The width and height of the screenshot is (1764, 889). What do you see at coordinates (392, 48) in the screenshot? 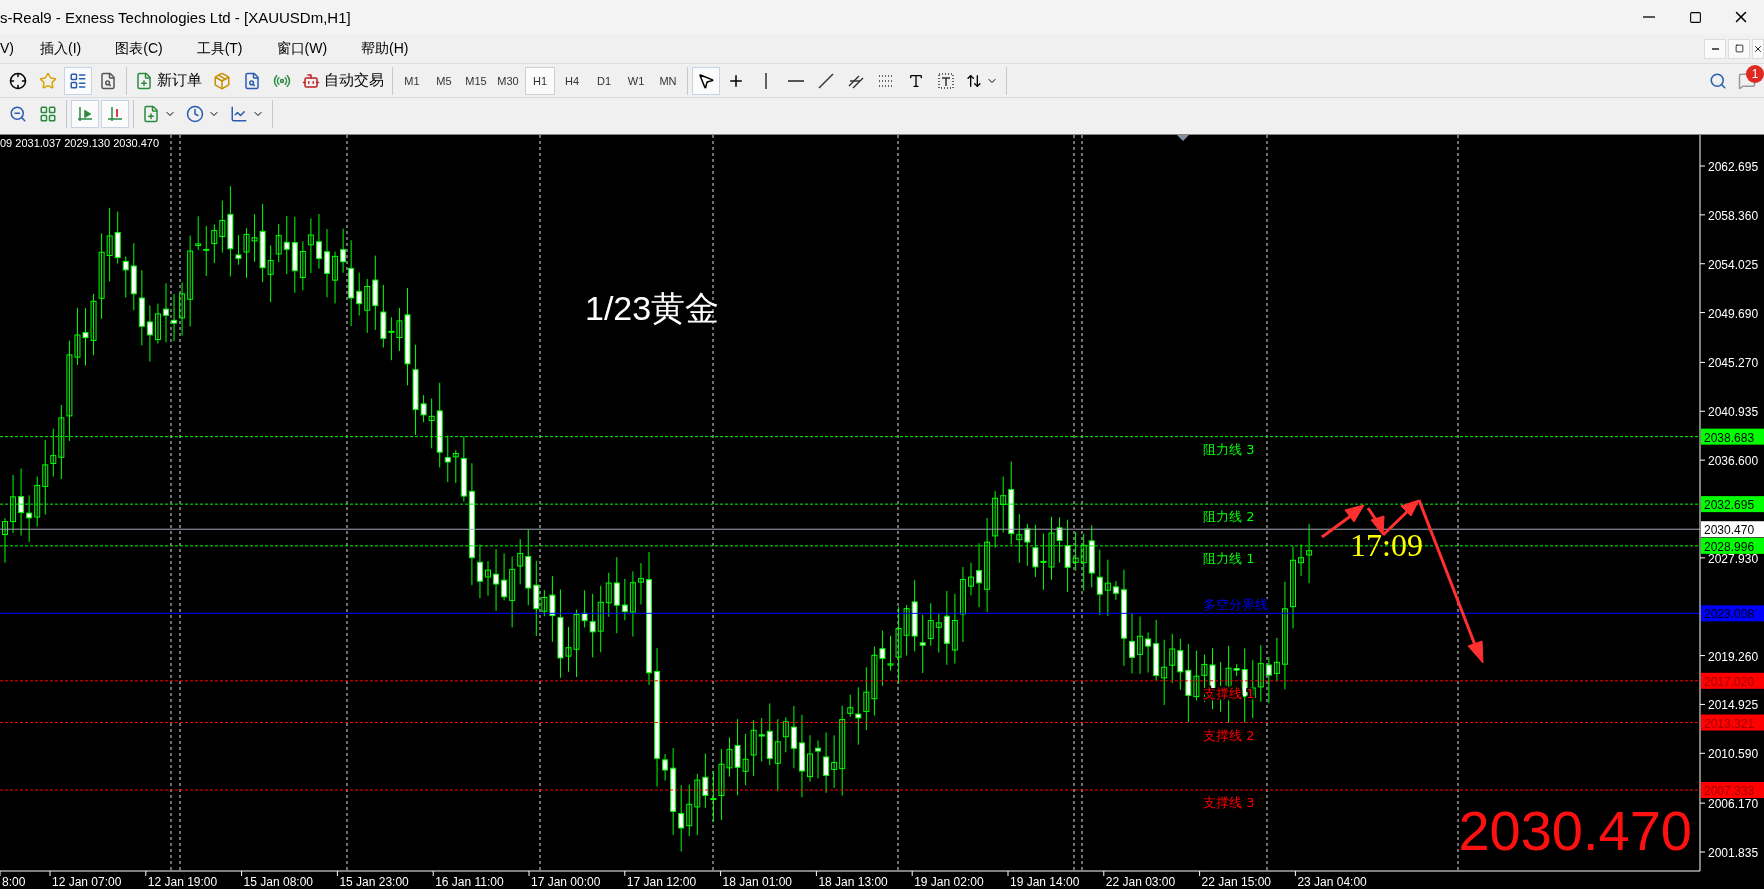
I see `menu-item: 帮助(H)` at bounding box center [392, 48].